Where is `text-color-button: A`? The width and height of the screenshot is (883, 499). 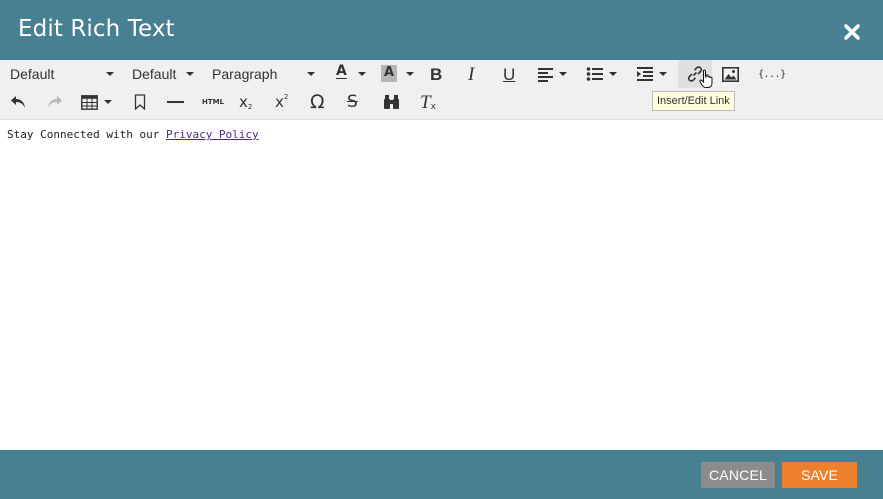 text-color-button: A is located at coordinates (351, 74).